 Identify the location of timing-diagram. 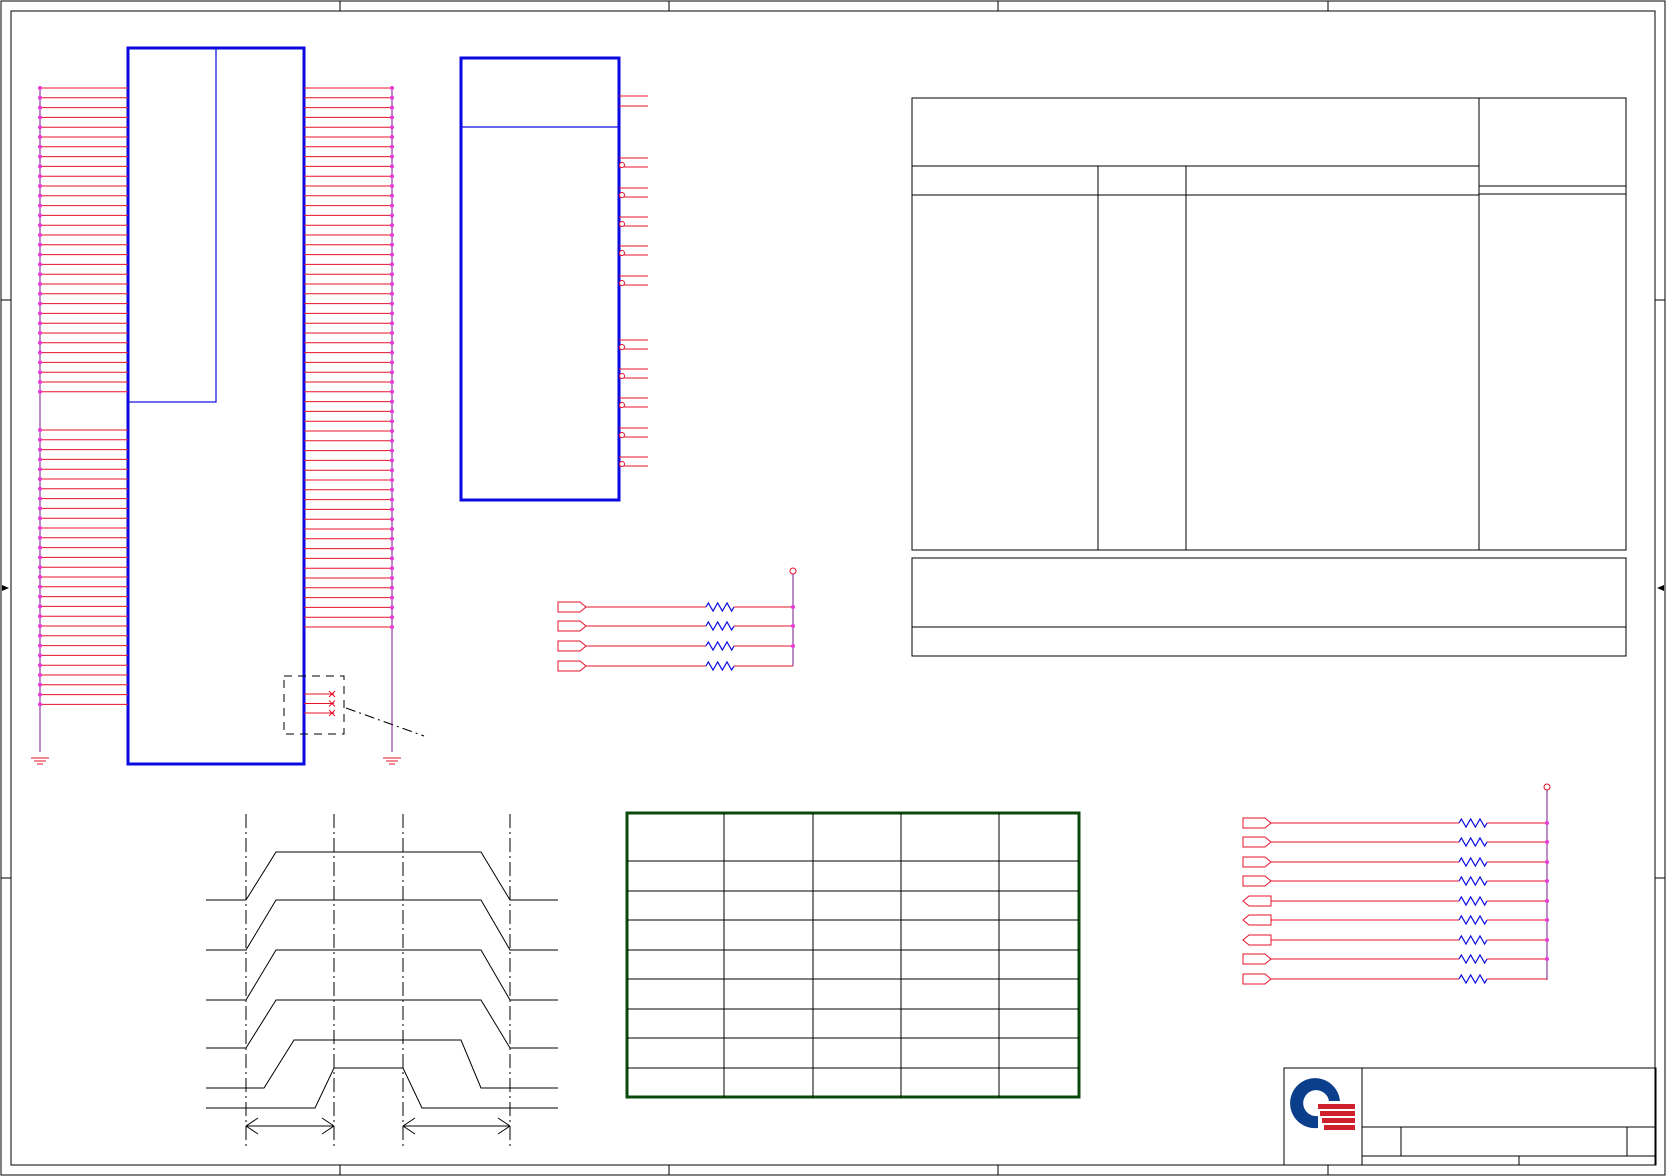
(382, 980).